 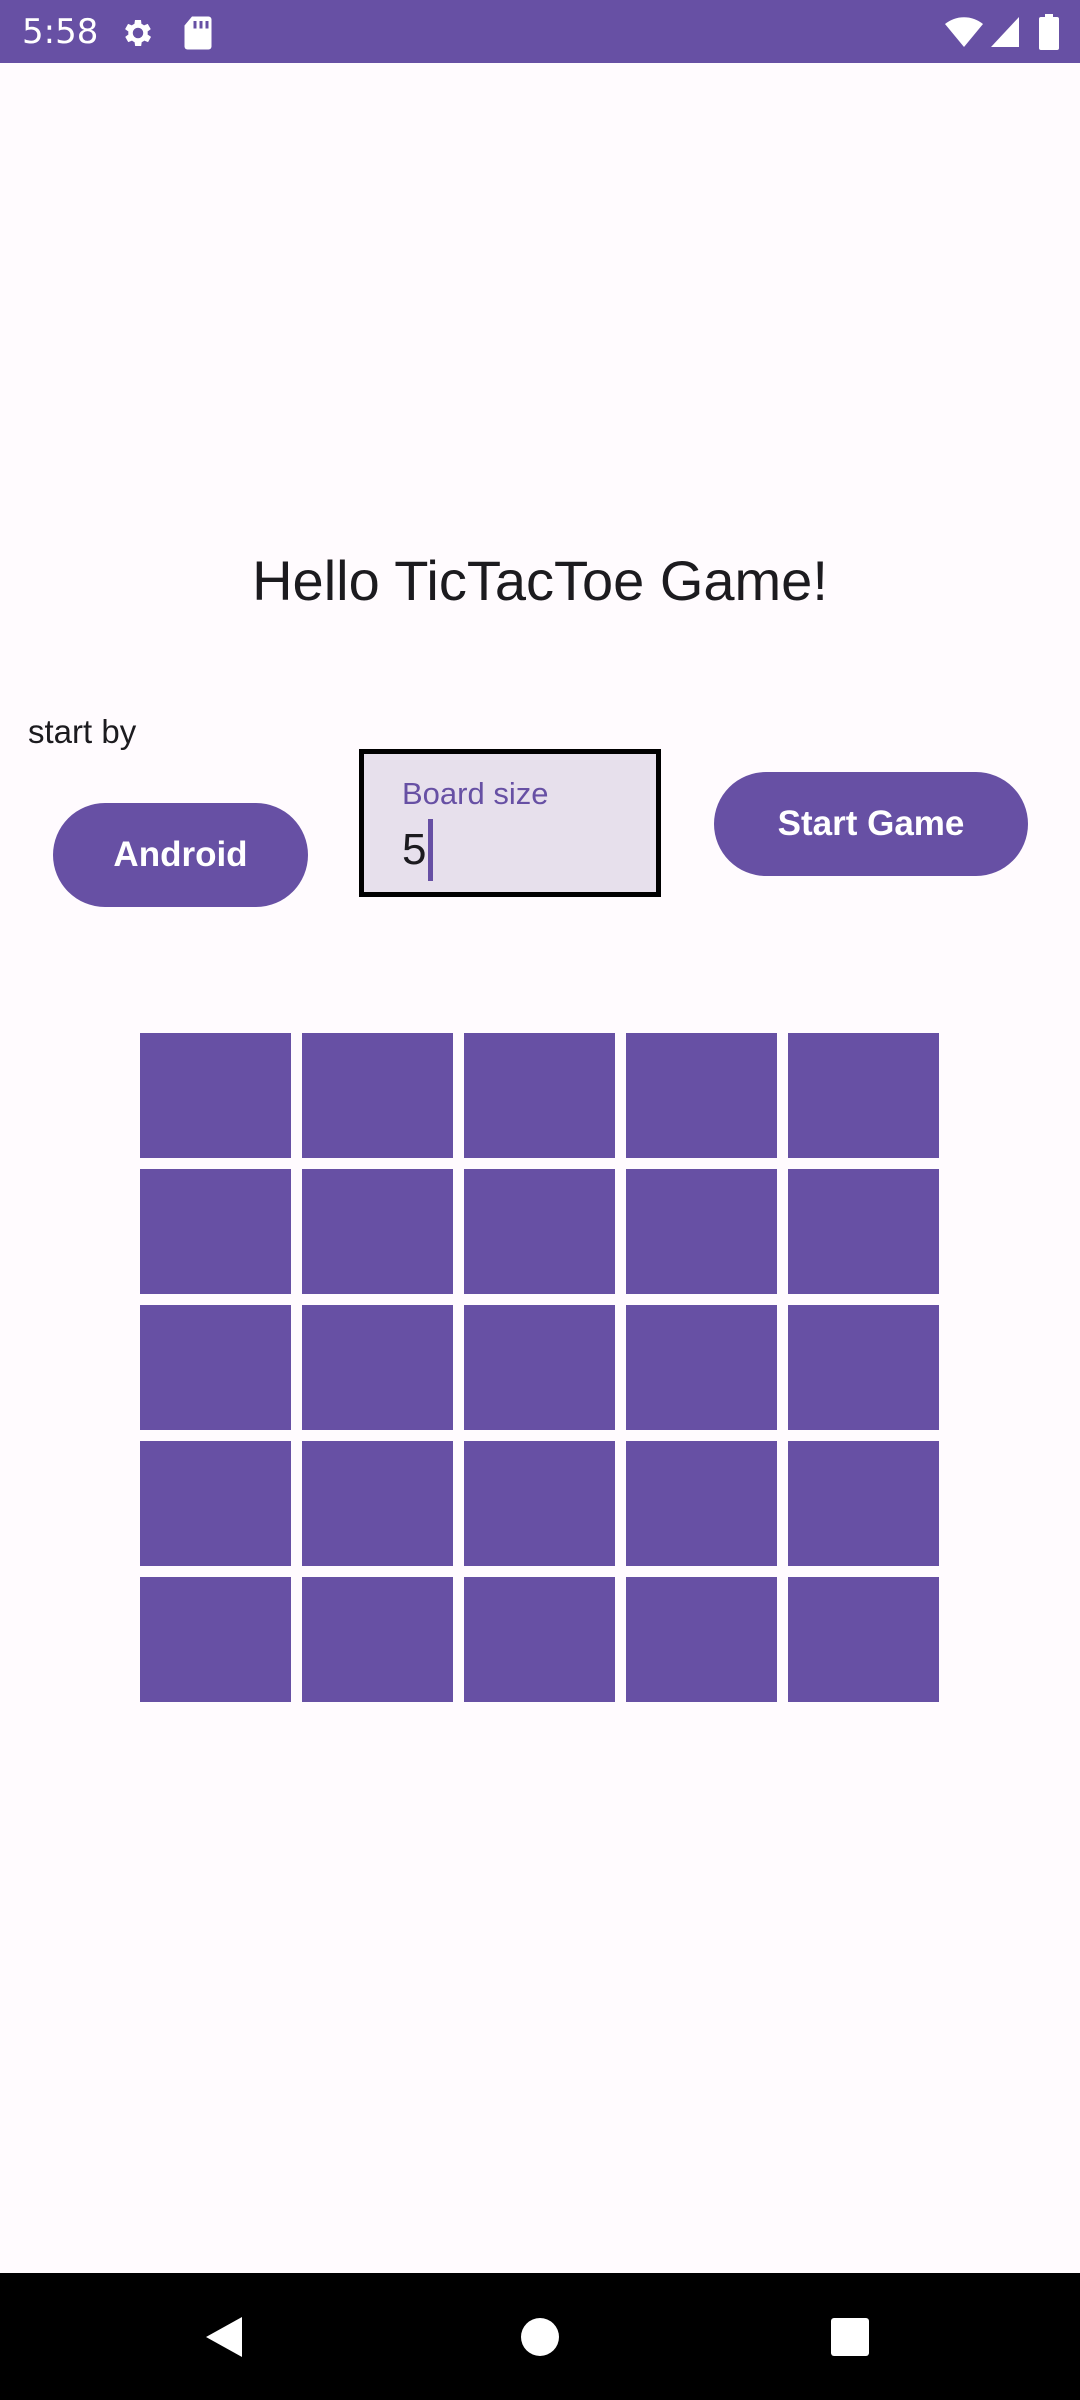 I want to click on battery-icon, so click(x=1049, y=32).